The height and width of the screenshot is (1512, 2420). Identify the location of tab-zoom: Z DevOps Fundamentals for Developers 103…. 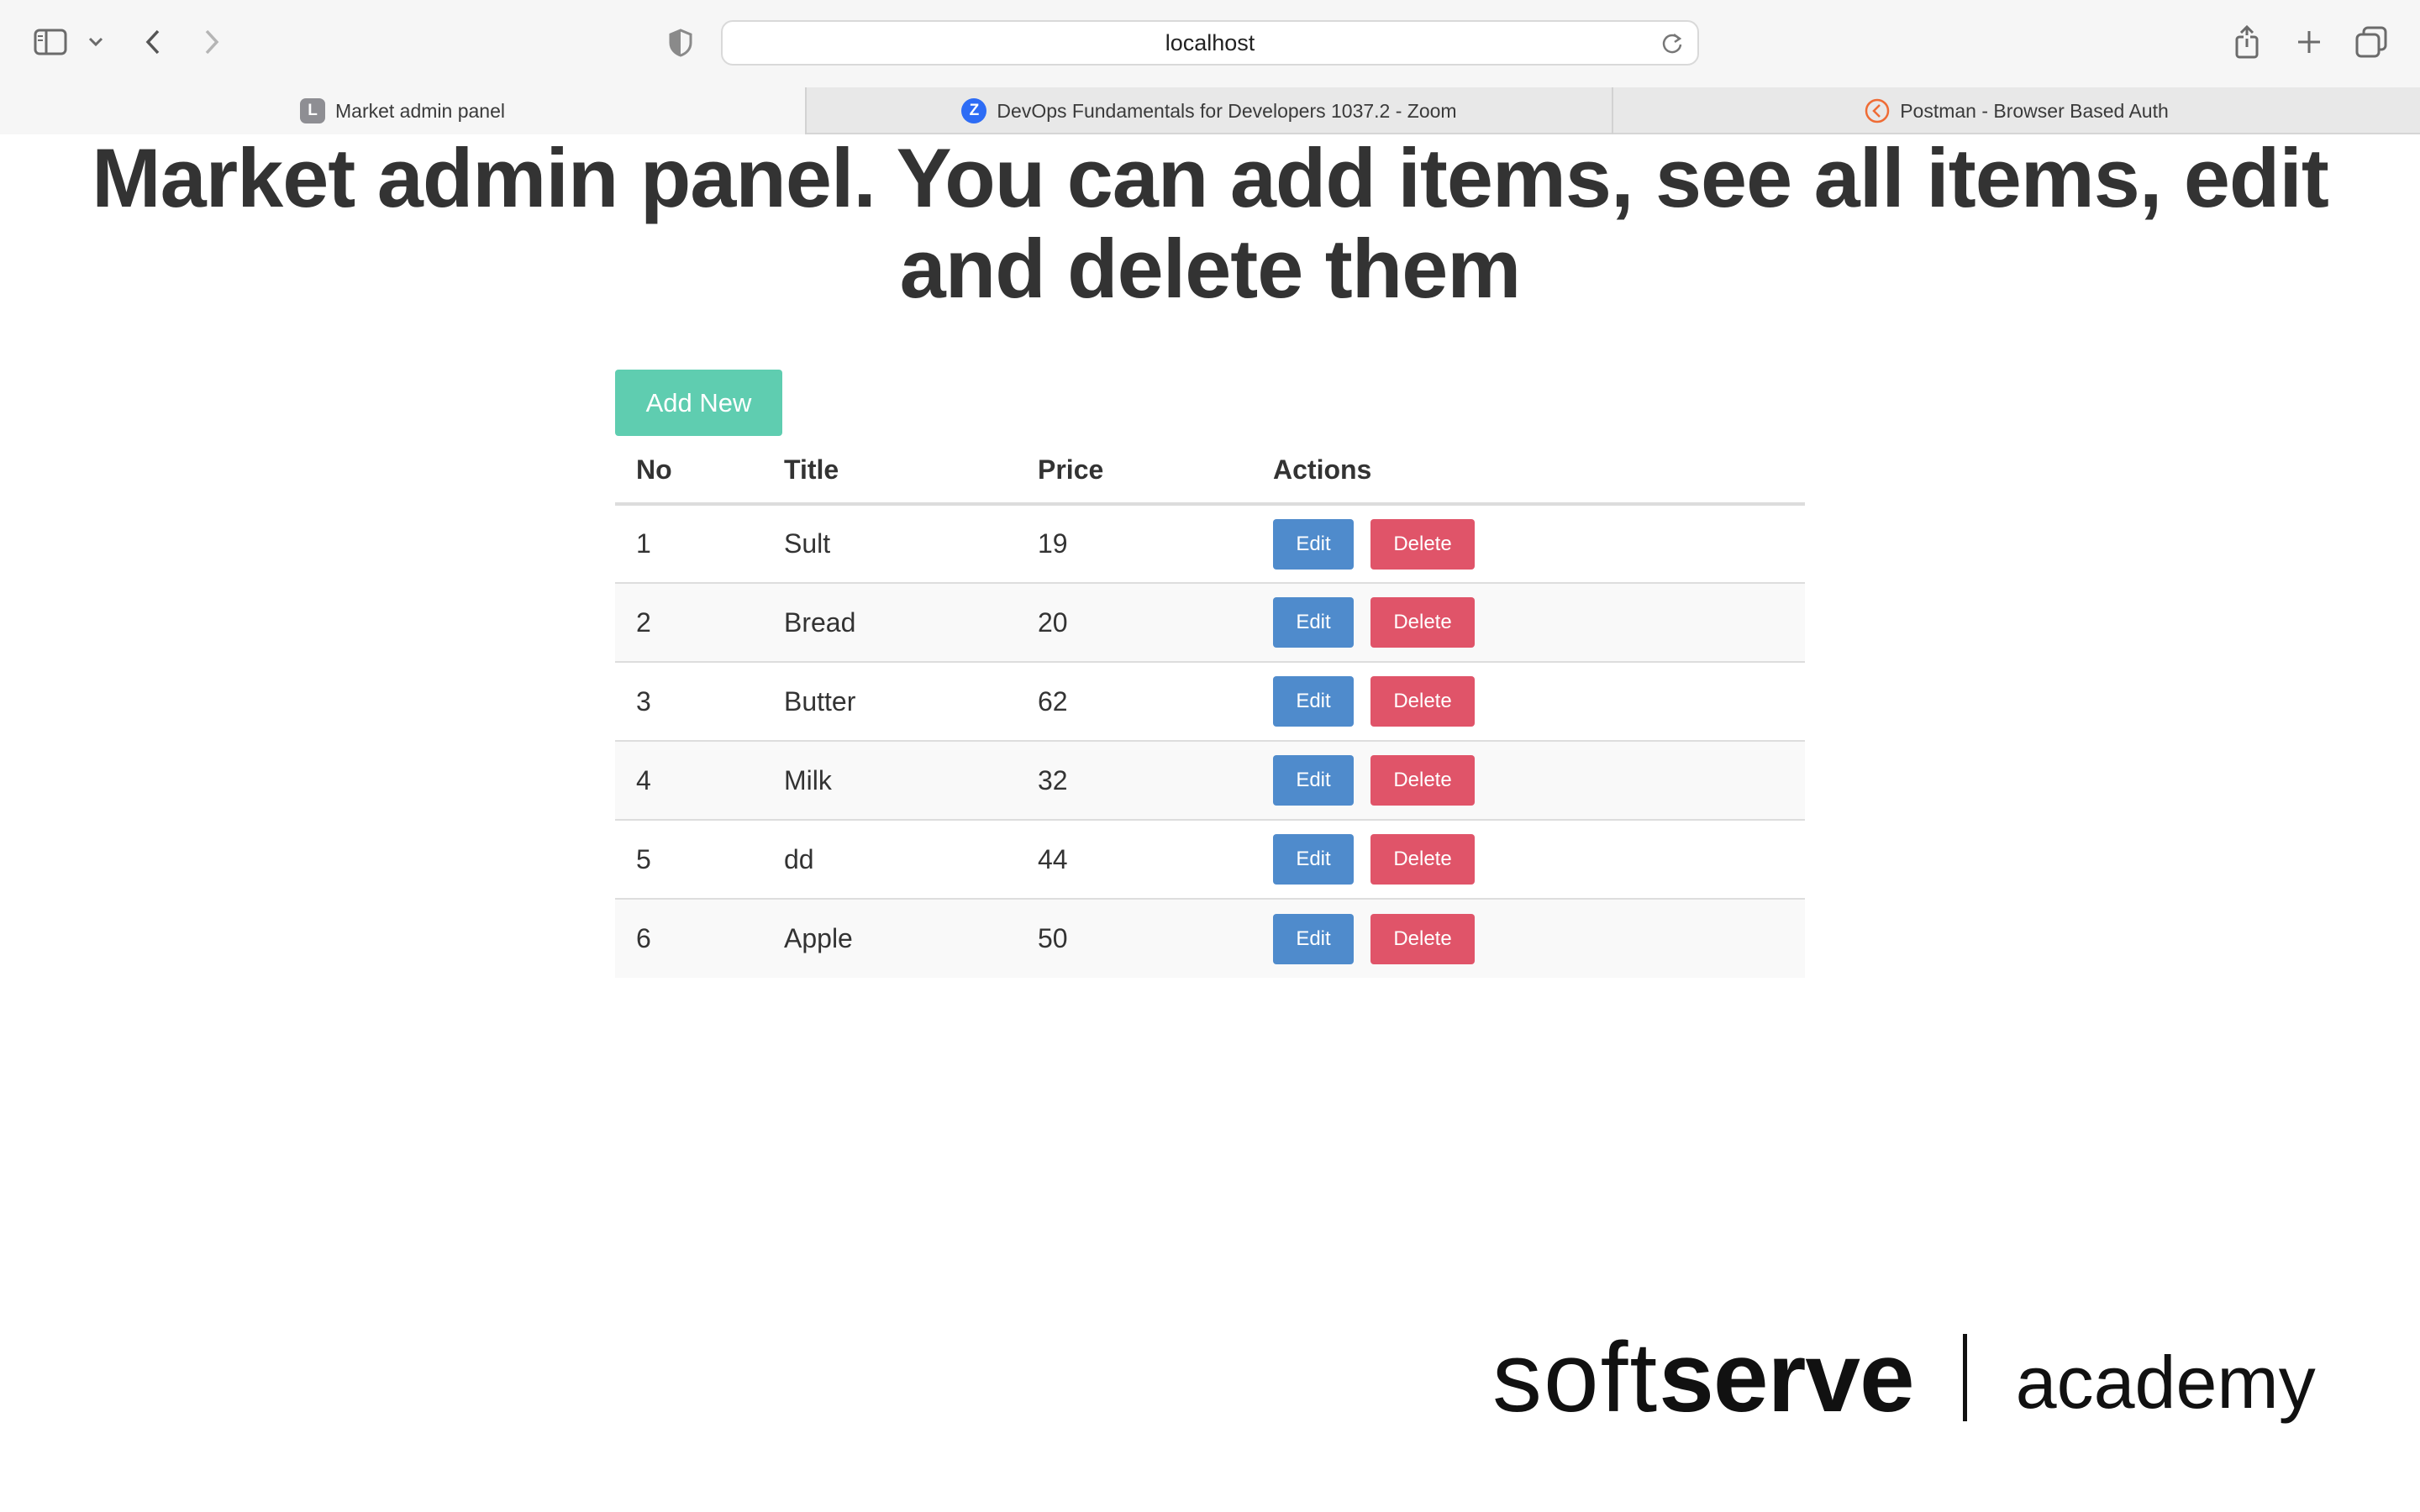
(1208, 110).